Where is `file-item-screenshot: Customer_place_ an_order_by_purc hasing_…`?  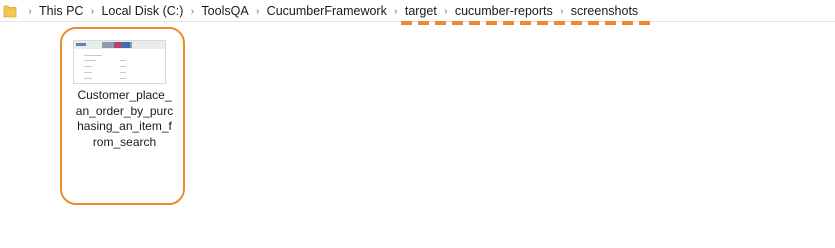
file-item-screenshot: Customer_place_ an_order_by_purc hasing_… is located at coordinates (122, 116).